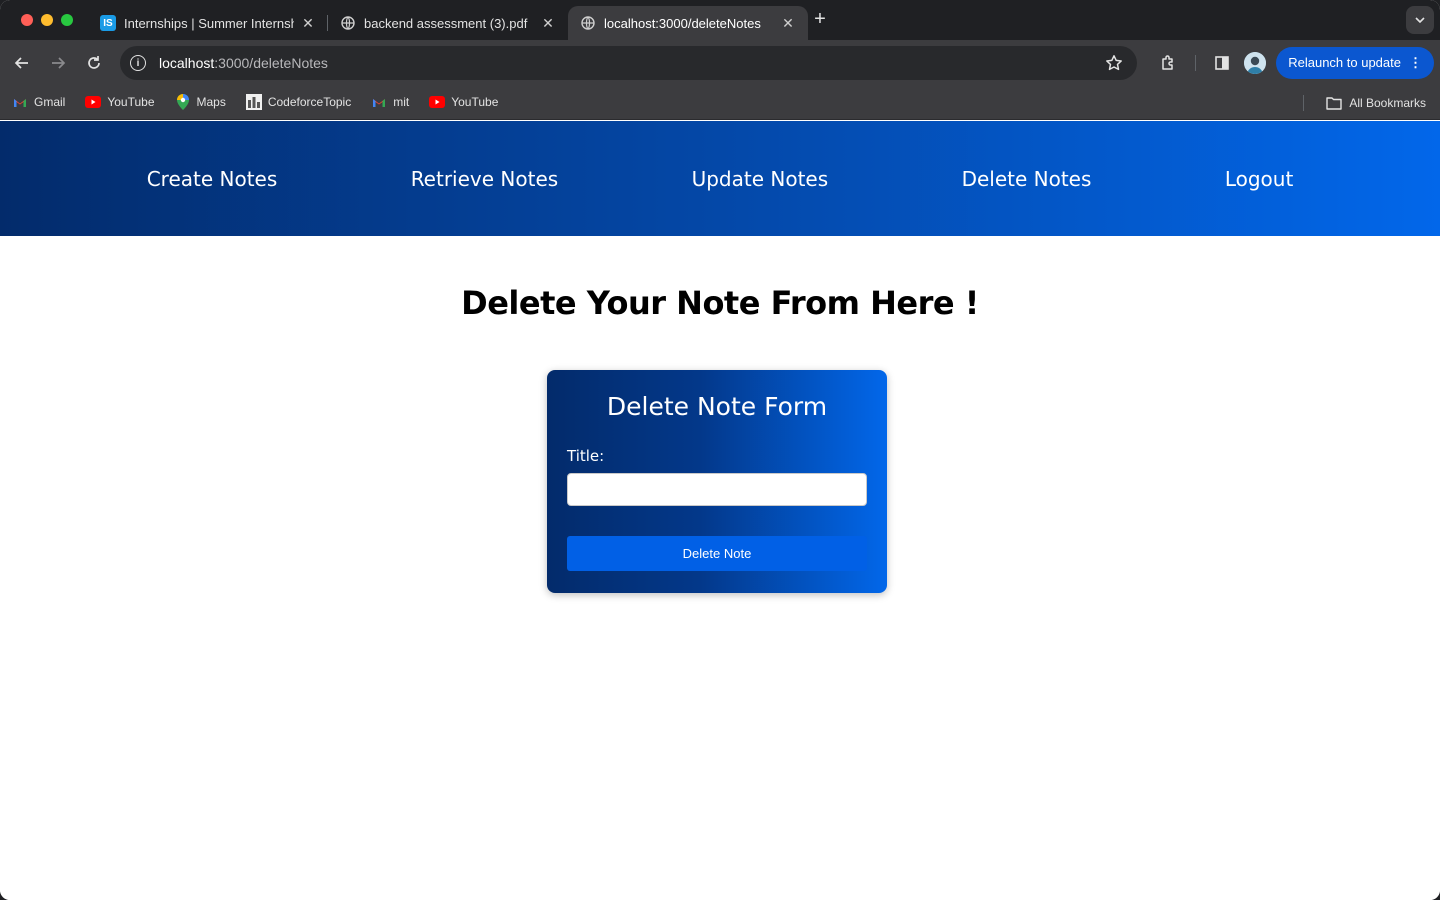 Image resolution: width=1440 pixels, height=900 pixels. I want to click on reload-button, so click(94, 63).